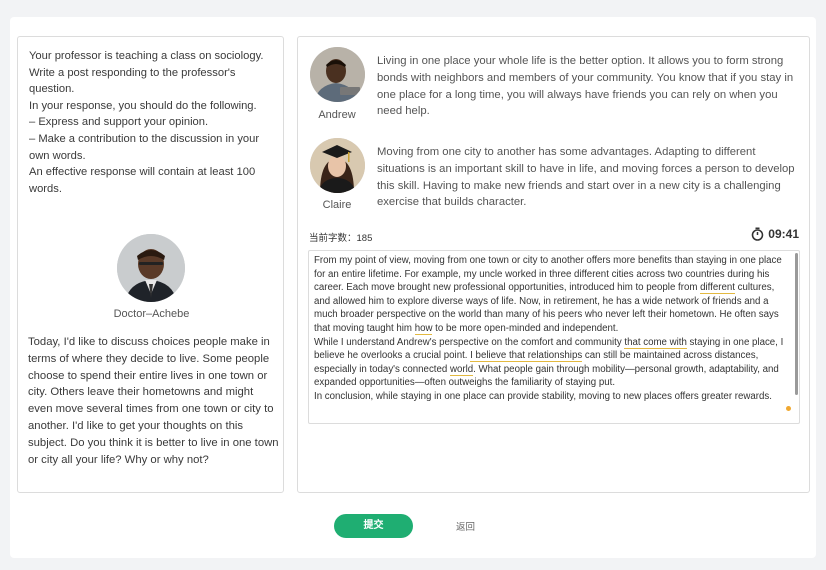 The height and width of the screenshot is (570, 826). What do you see at coordinates (333, 238) in the screenshot?
I see `word-count-label: 当前字数：` at bounding box center [333, 238].